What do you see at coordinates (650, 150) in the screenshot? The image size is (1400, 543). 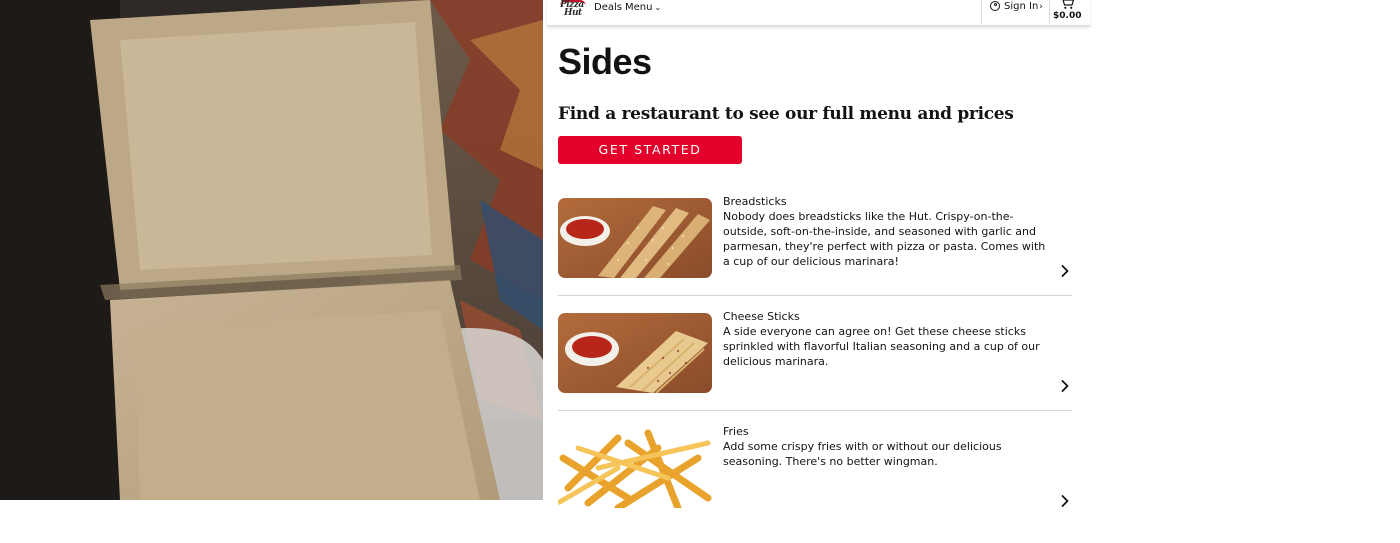 I see `get-started-button: GET STARTED` at bounding box center [650, 150].